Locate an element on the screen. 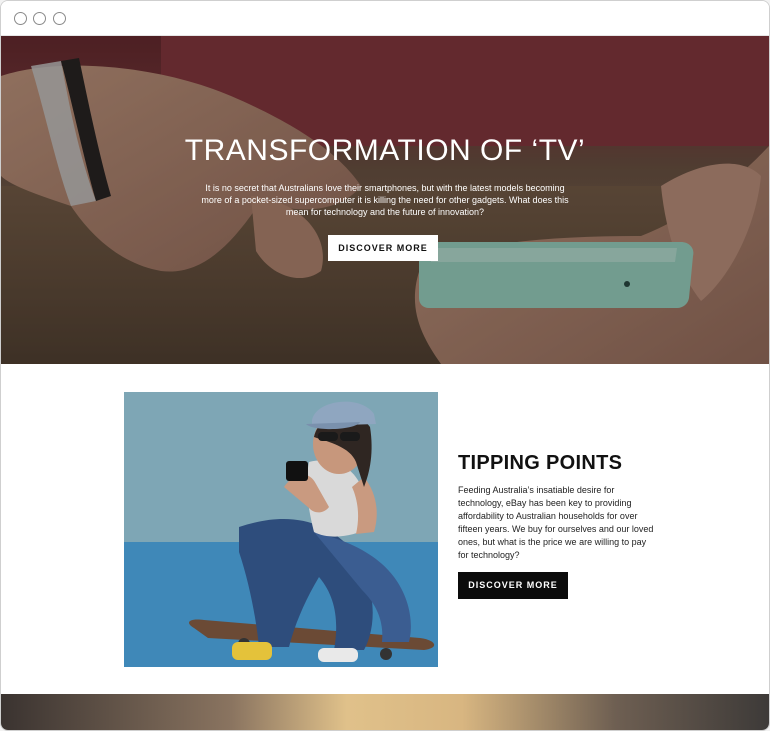 This screenshot has height=731, width=770. maximize-window-dot is located at coordinates (59, 18).